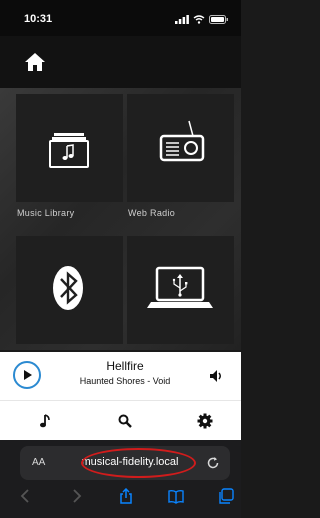  I want to click on annotation-circle, so click(138, 463).